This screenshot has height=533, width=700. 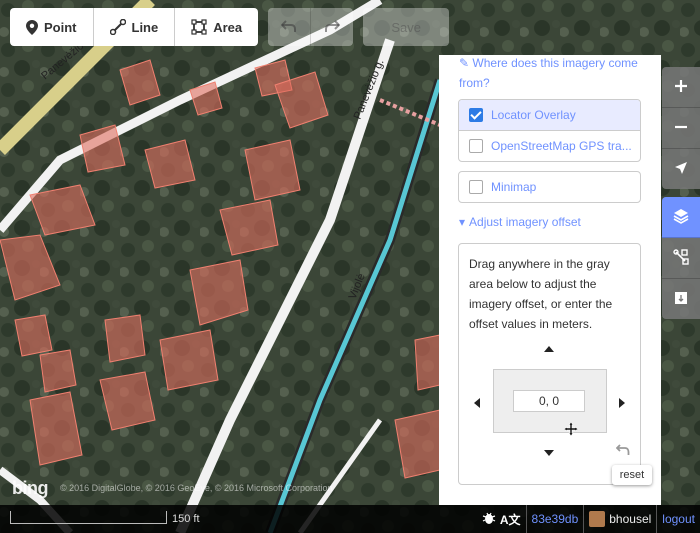 I want to click on redo-icon, so click(x=332, y=27).